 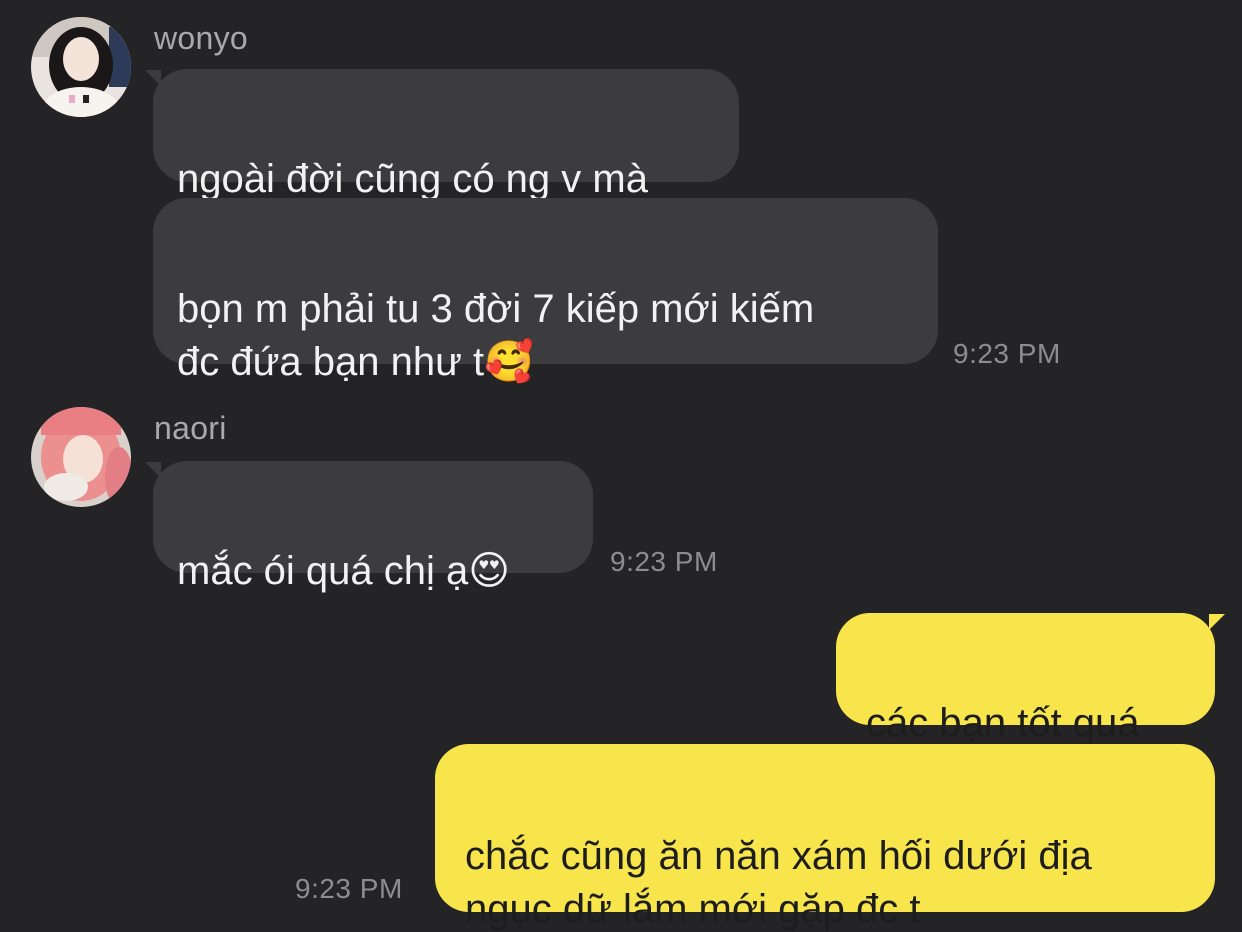 What do you see at coordinates (1003, 723) in the screenshot?
I see `message-text: các bạn tốt quá` at bounding box center [1003, 723].